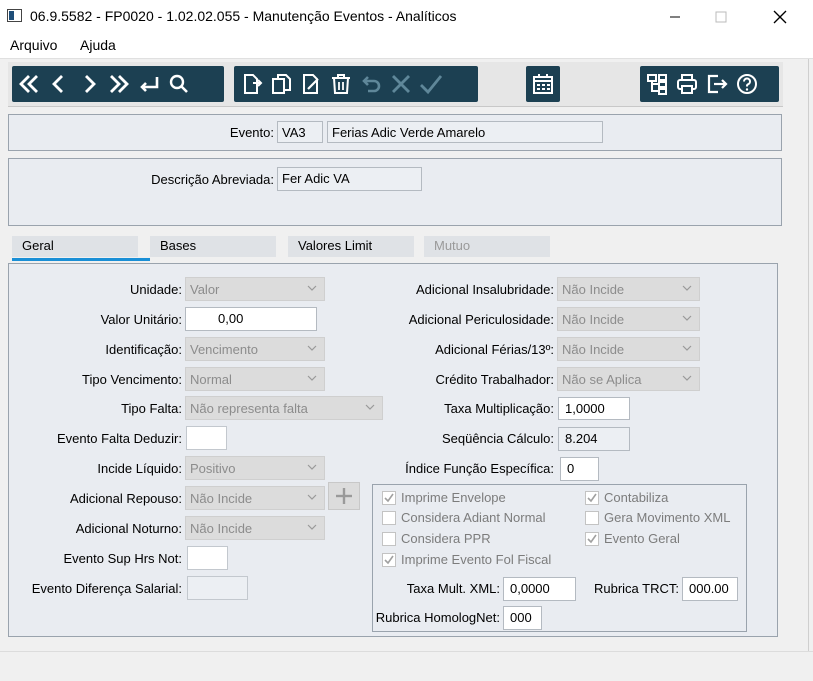  What do you see at coordinates (206, 438) in the screenshot?
I see `evento-falta-deduzir-field` at bounding box center [206, 438].